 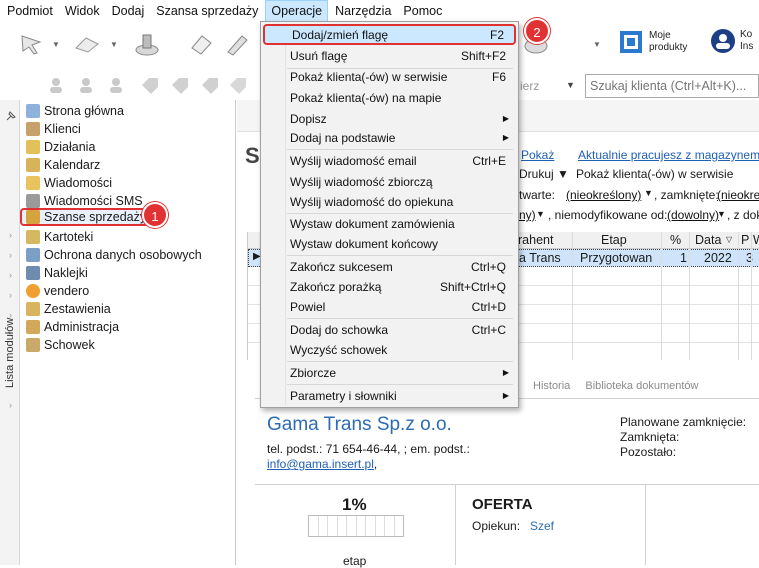 What do you see at coordinates (693, 215) in the screenshot?
I see `filter-mod-value: (dowolny)` at bounding box center [693, 215].